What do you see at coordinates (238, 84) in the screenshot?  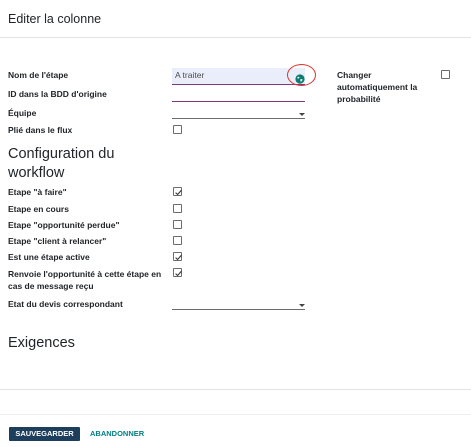 I see `stage-name-underline` at bounding box center [238, 84].